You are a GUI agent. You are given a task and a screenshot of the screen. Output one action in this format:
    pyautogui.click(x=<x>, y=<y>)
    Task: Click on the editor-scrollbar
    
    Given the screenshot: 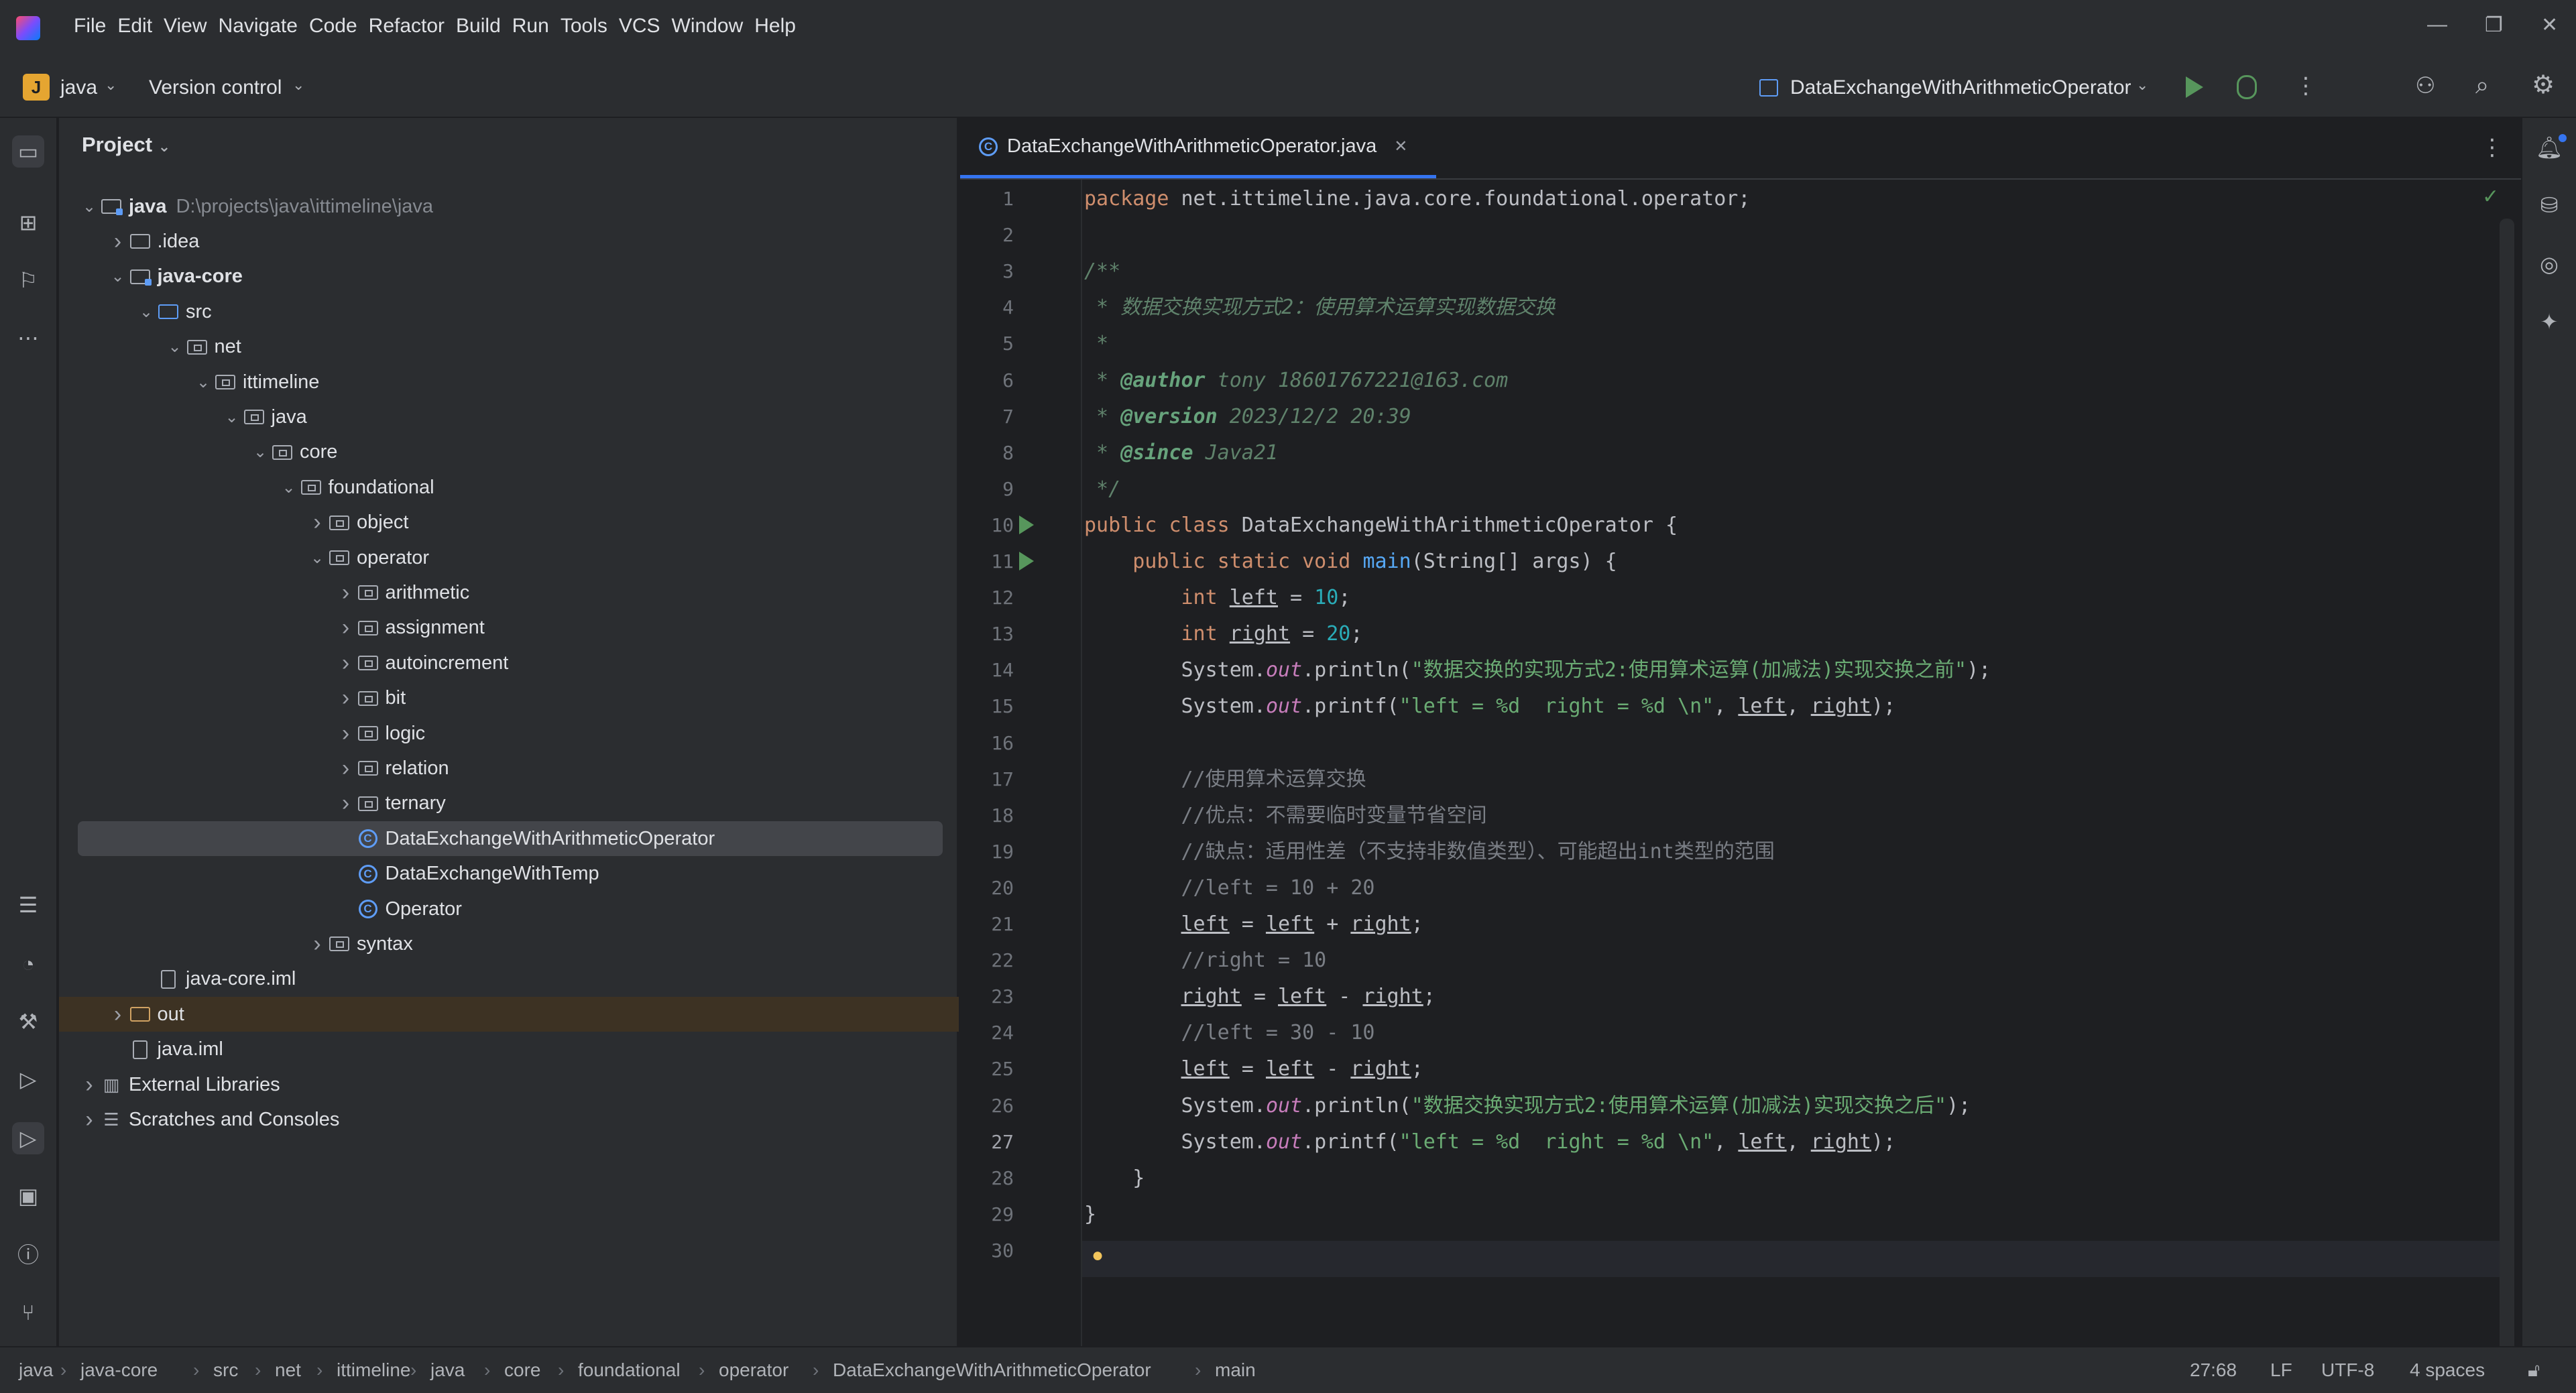 What is the action you would take?
    pyautogui.click(x=2507, y=788)
    